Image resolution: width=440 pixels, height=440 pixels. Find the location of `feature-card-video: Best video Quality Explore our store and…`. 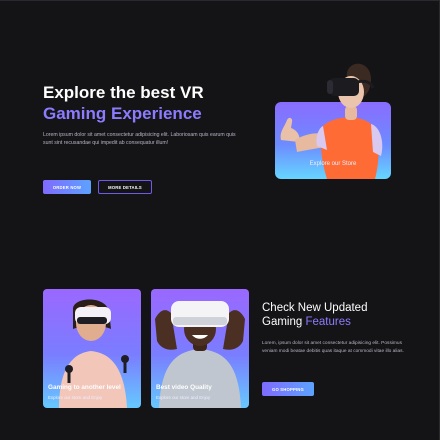

feature-card-video: Best video Quality Explore our store and… is located at coordinates (200, 348).